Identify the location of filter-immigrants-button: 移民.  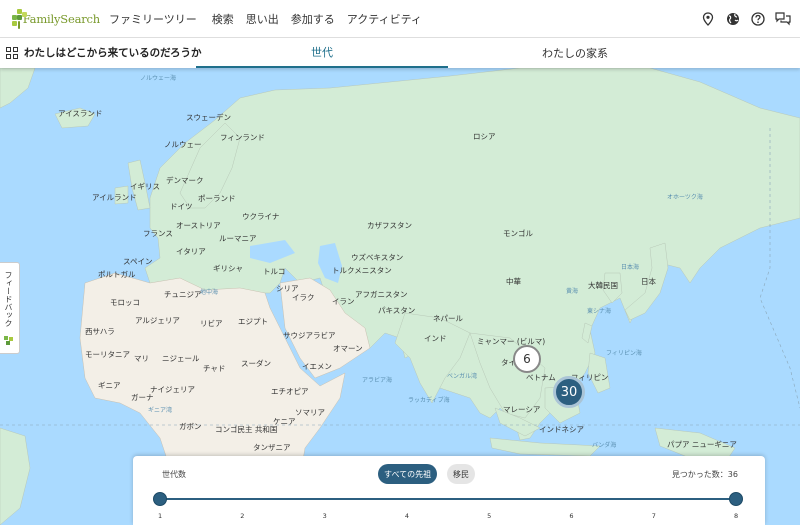
(461, 474).